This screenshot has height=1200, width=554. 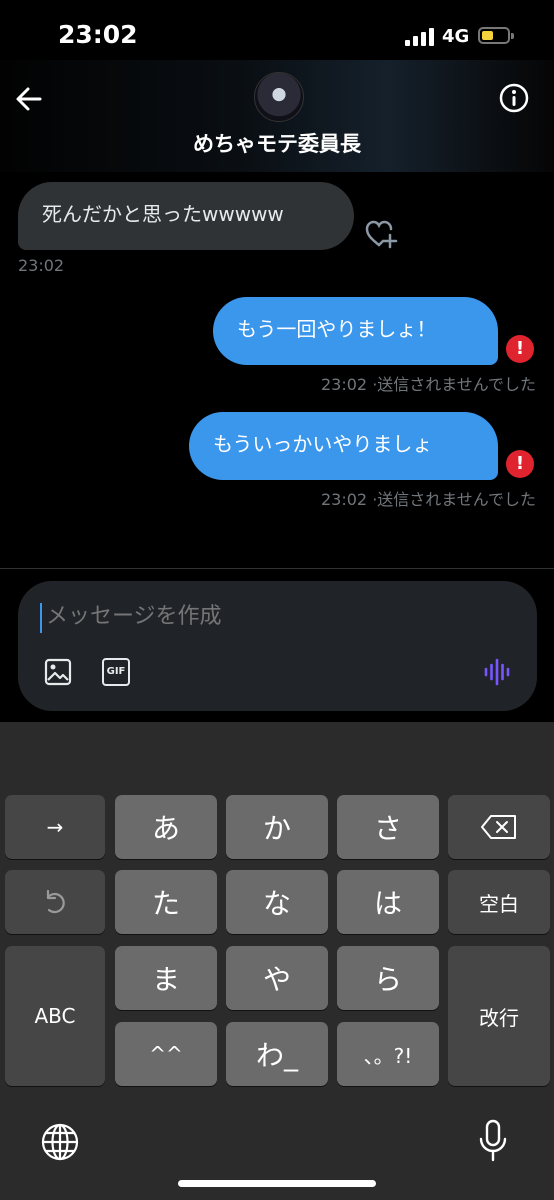 What do you see at coordinates (55, 827) in the screenshot?
I see `key-arrow-right: →` at bounding box center [55, 827].